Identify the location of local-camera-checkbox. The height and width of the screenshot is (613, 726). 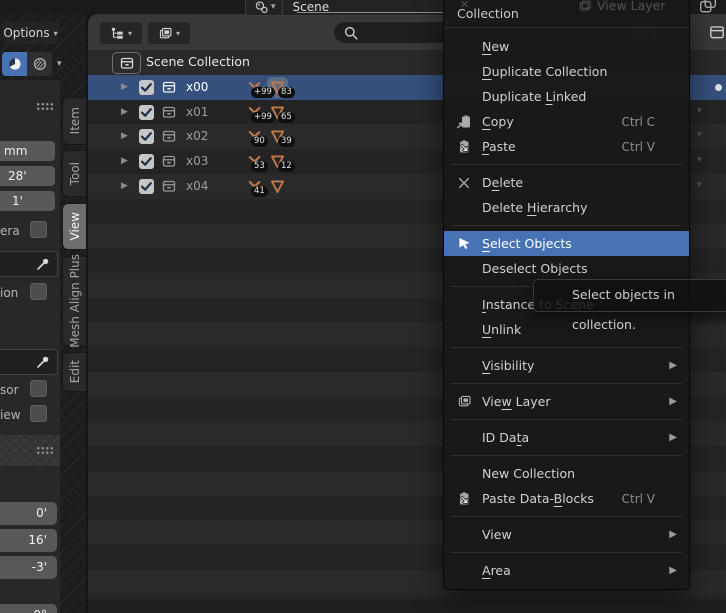
(38, 229).